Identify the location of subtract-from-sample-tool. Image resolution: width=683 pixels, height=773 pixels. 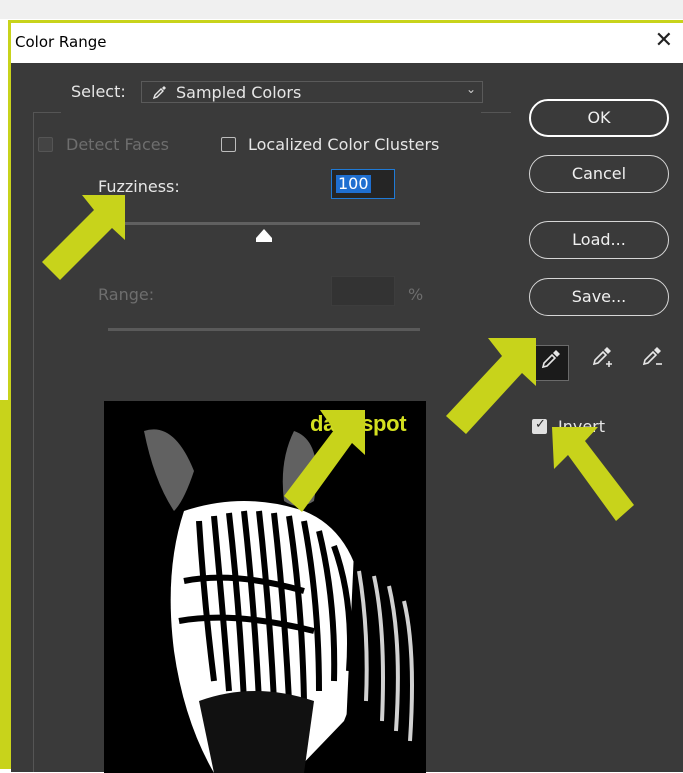
(653, 363).